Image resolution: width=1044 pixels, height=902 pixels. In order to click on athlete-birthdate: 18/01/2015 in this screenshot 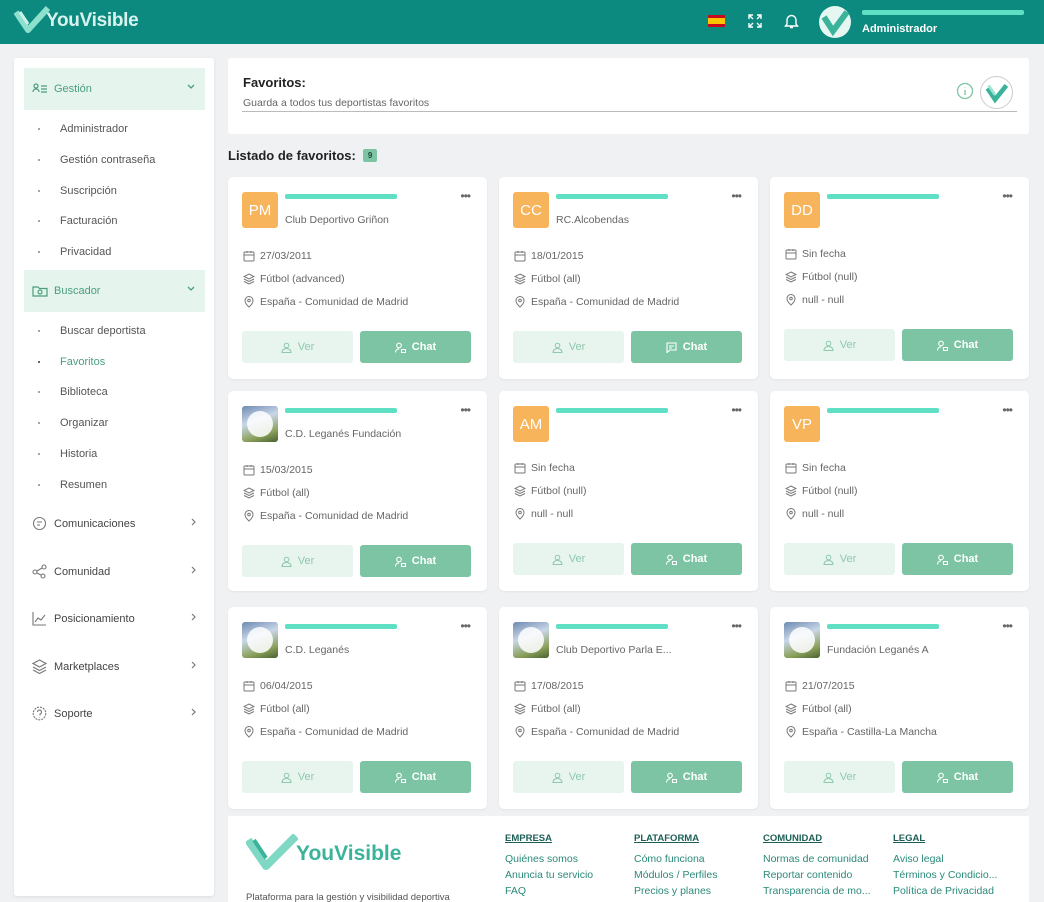, I will do `click(549, 256)`.